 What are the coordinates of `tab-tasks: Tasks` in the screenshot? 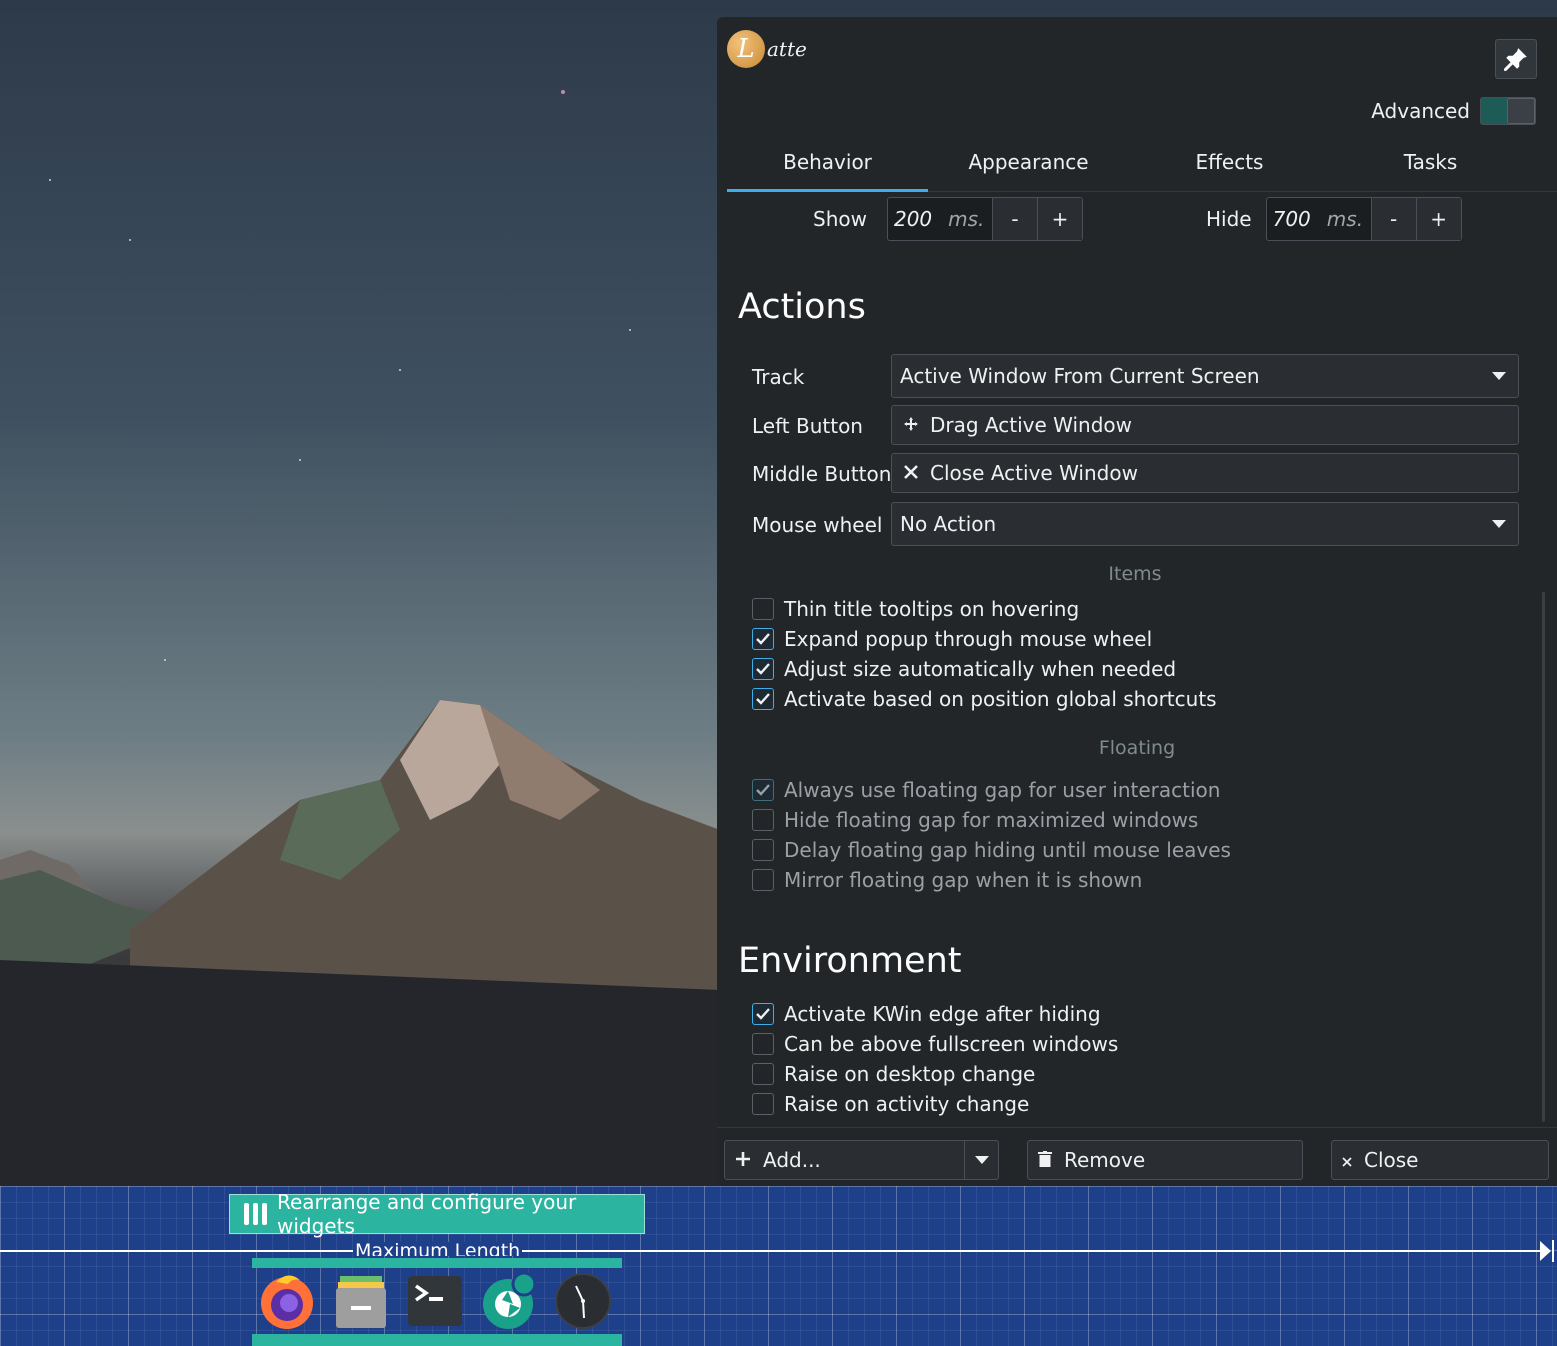 It's located at (1430, 164).